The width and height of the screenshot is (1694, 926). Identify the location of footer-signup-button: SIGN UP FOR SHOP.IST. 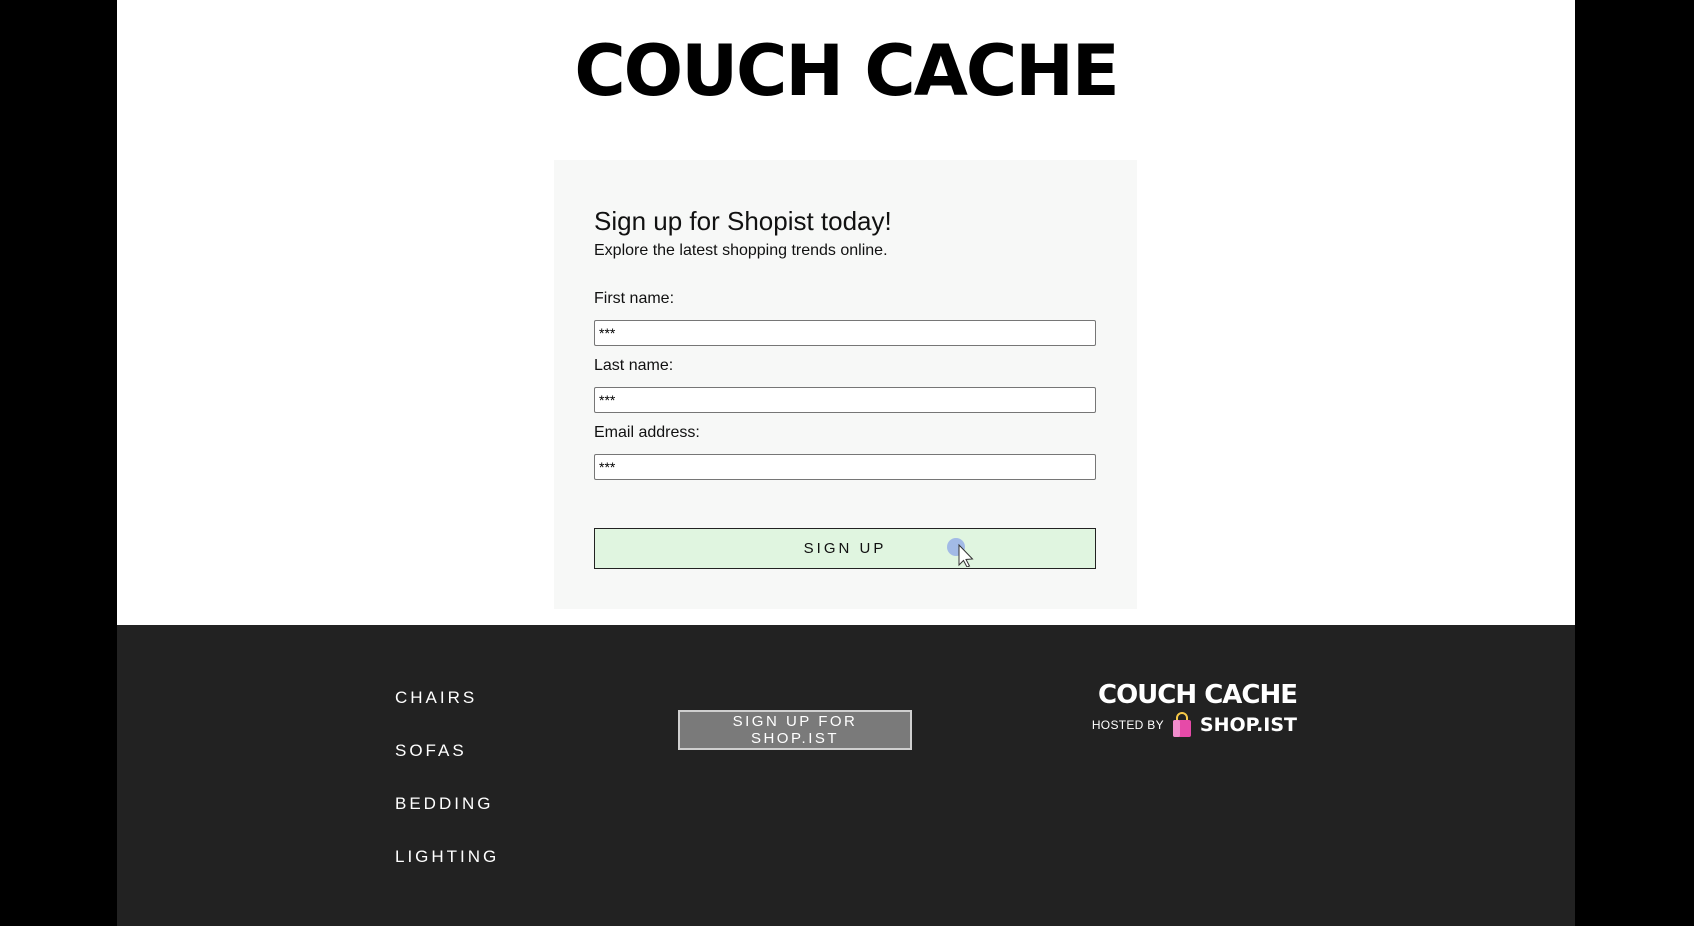
(795, 730).